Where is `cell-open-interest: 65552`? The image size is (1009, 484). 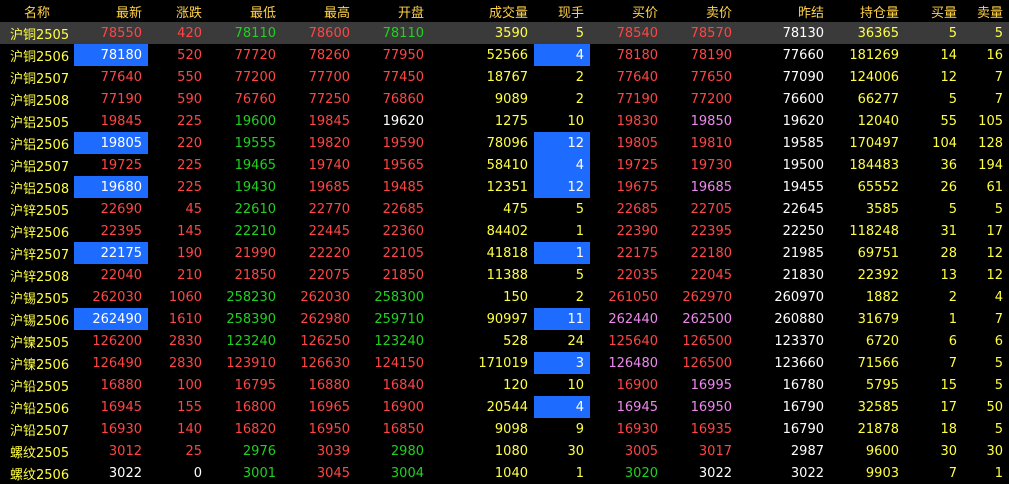 cell-open-interest: 65552 is located at coordinates (878, 187).